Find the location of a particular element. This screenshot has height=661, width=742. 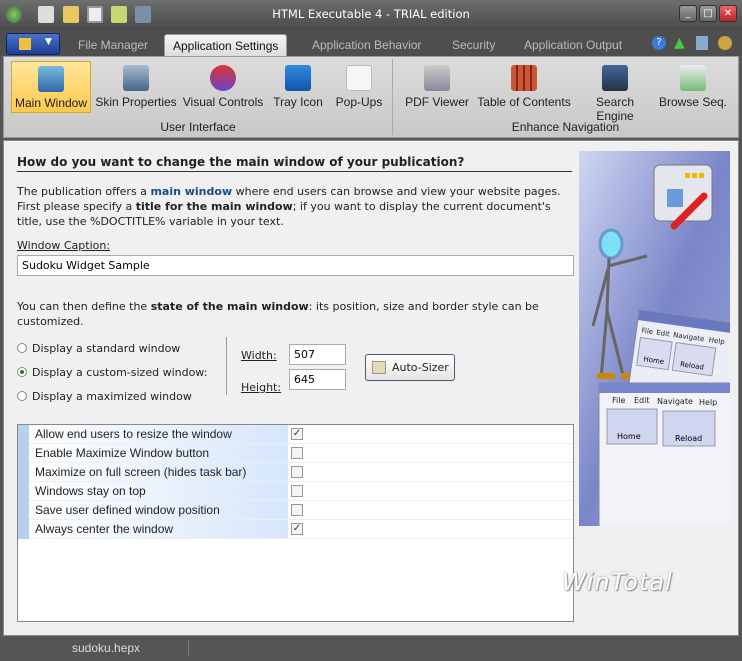

text: The publication offers a is located at coordinates (84, 191).